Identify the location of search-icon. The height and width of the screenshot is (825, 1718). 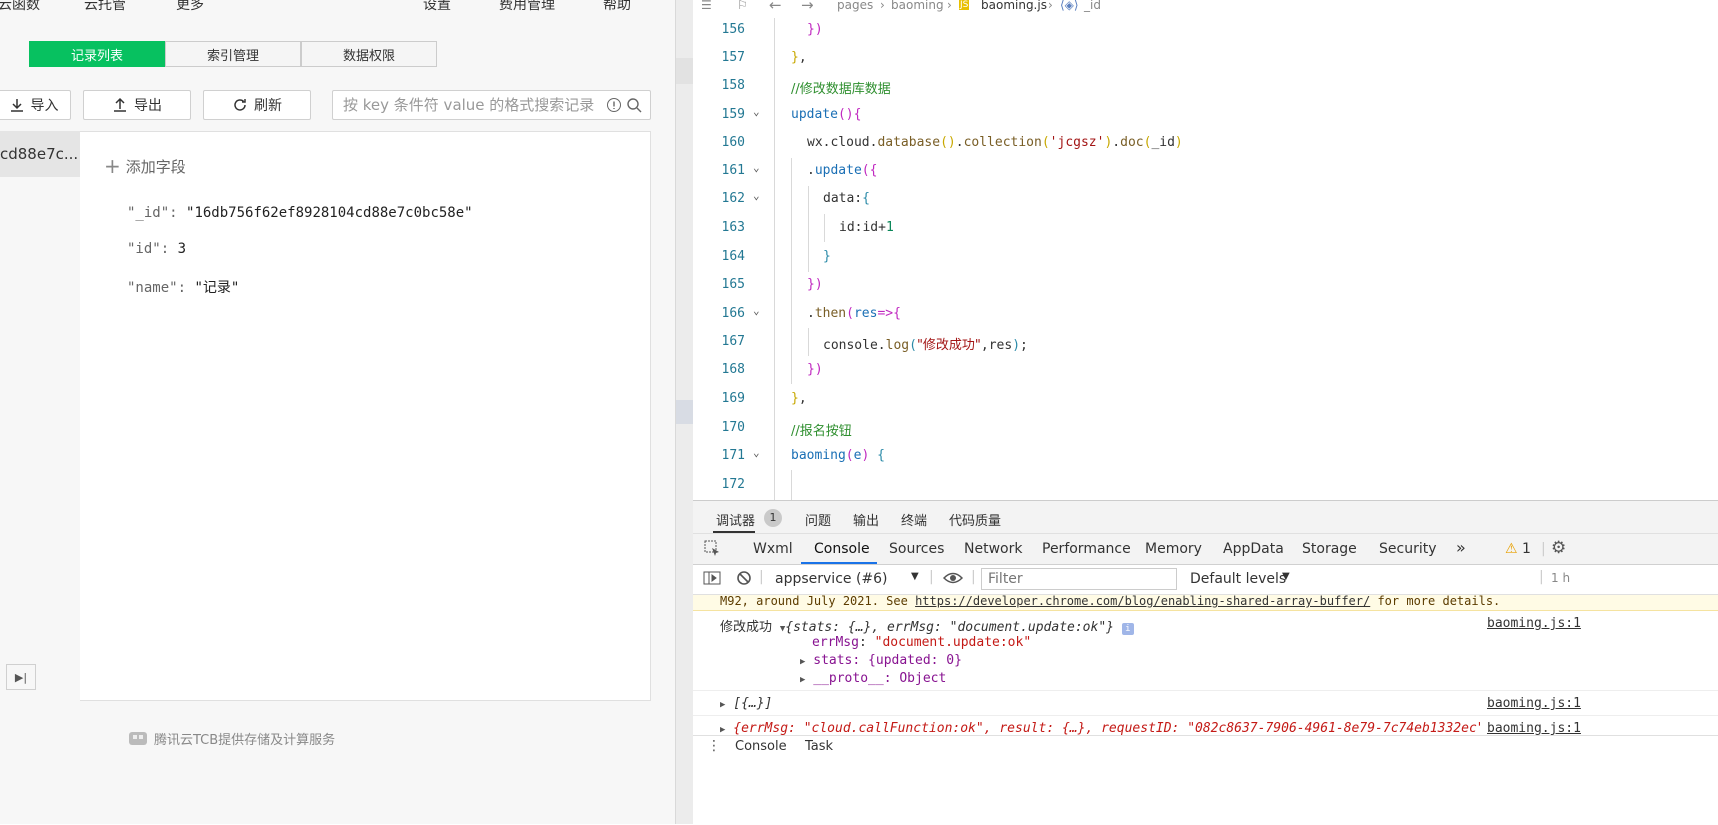
(634, 105).